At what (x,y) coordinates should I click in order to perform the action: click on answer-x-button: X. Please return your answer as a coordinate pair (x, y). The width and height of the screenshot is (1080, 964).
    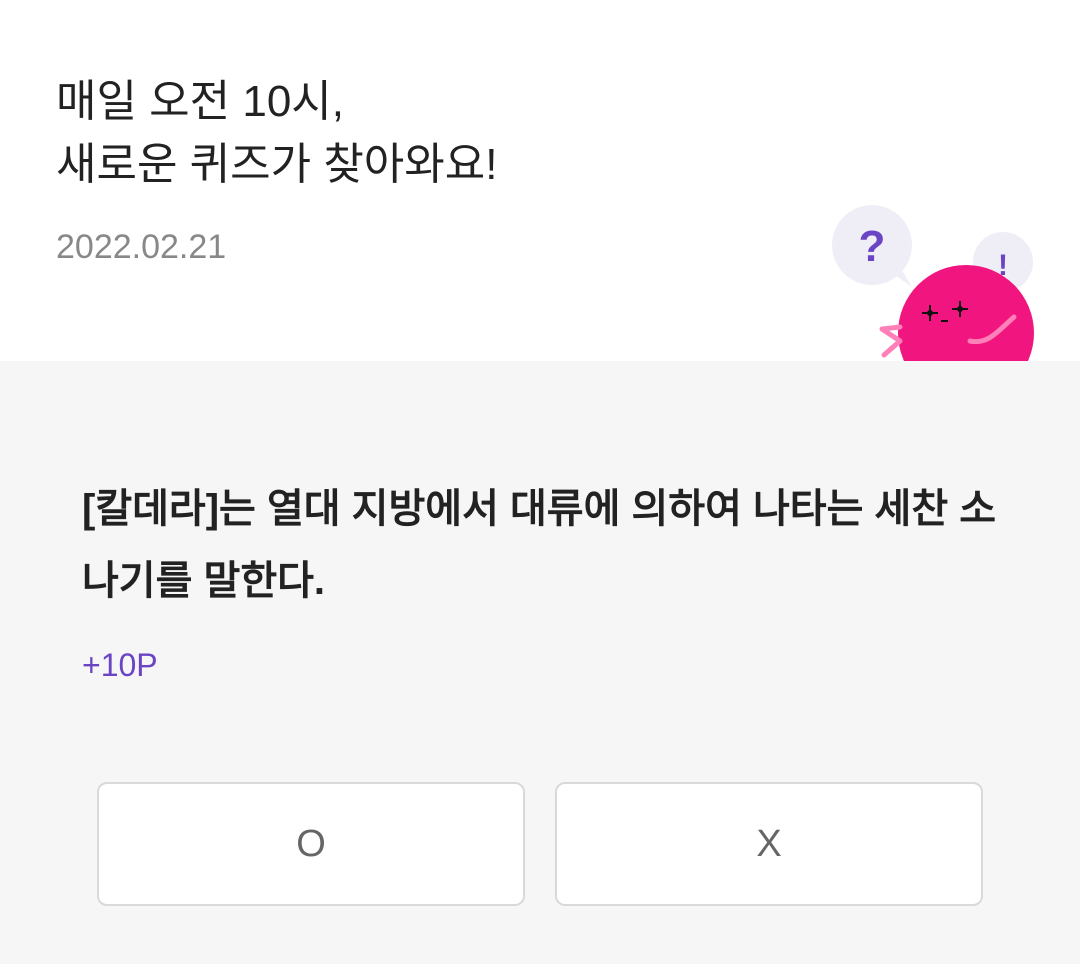
    Looking at the image, I should click on (769, 844).